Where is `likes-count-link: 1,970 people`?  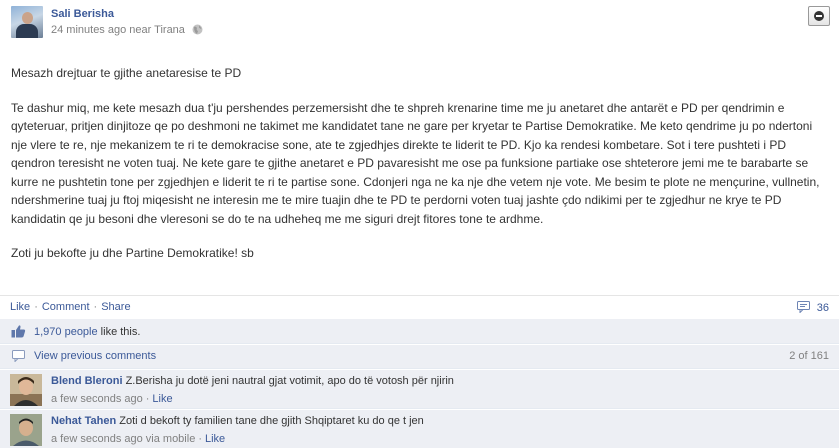
likes-count-link: 1,970 people is located at coordinates (66, 332).